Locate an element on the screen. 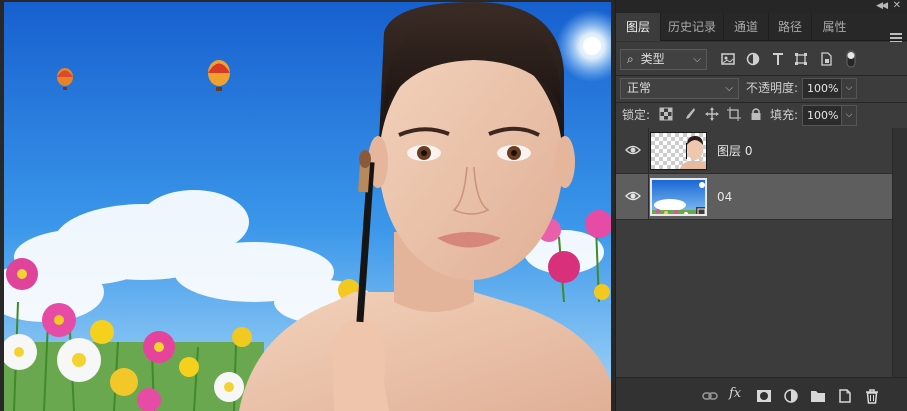  blend-mode-value: 正常 is located at coordinates (639, 88).